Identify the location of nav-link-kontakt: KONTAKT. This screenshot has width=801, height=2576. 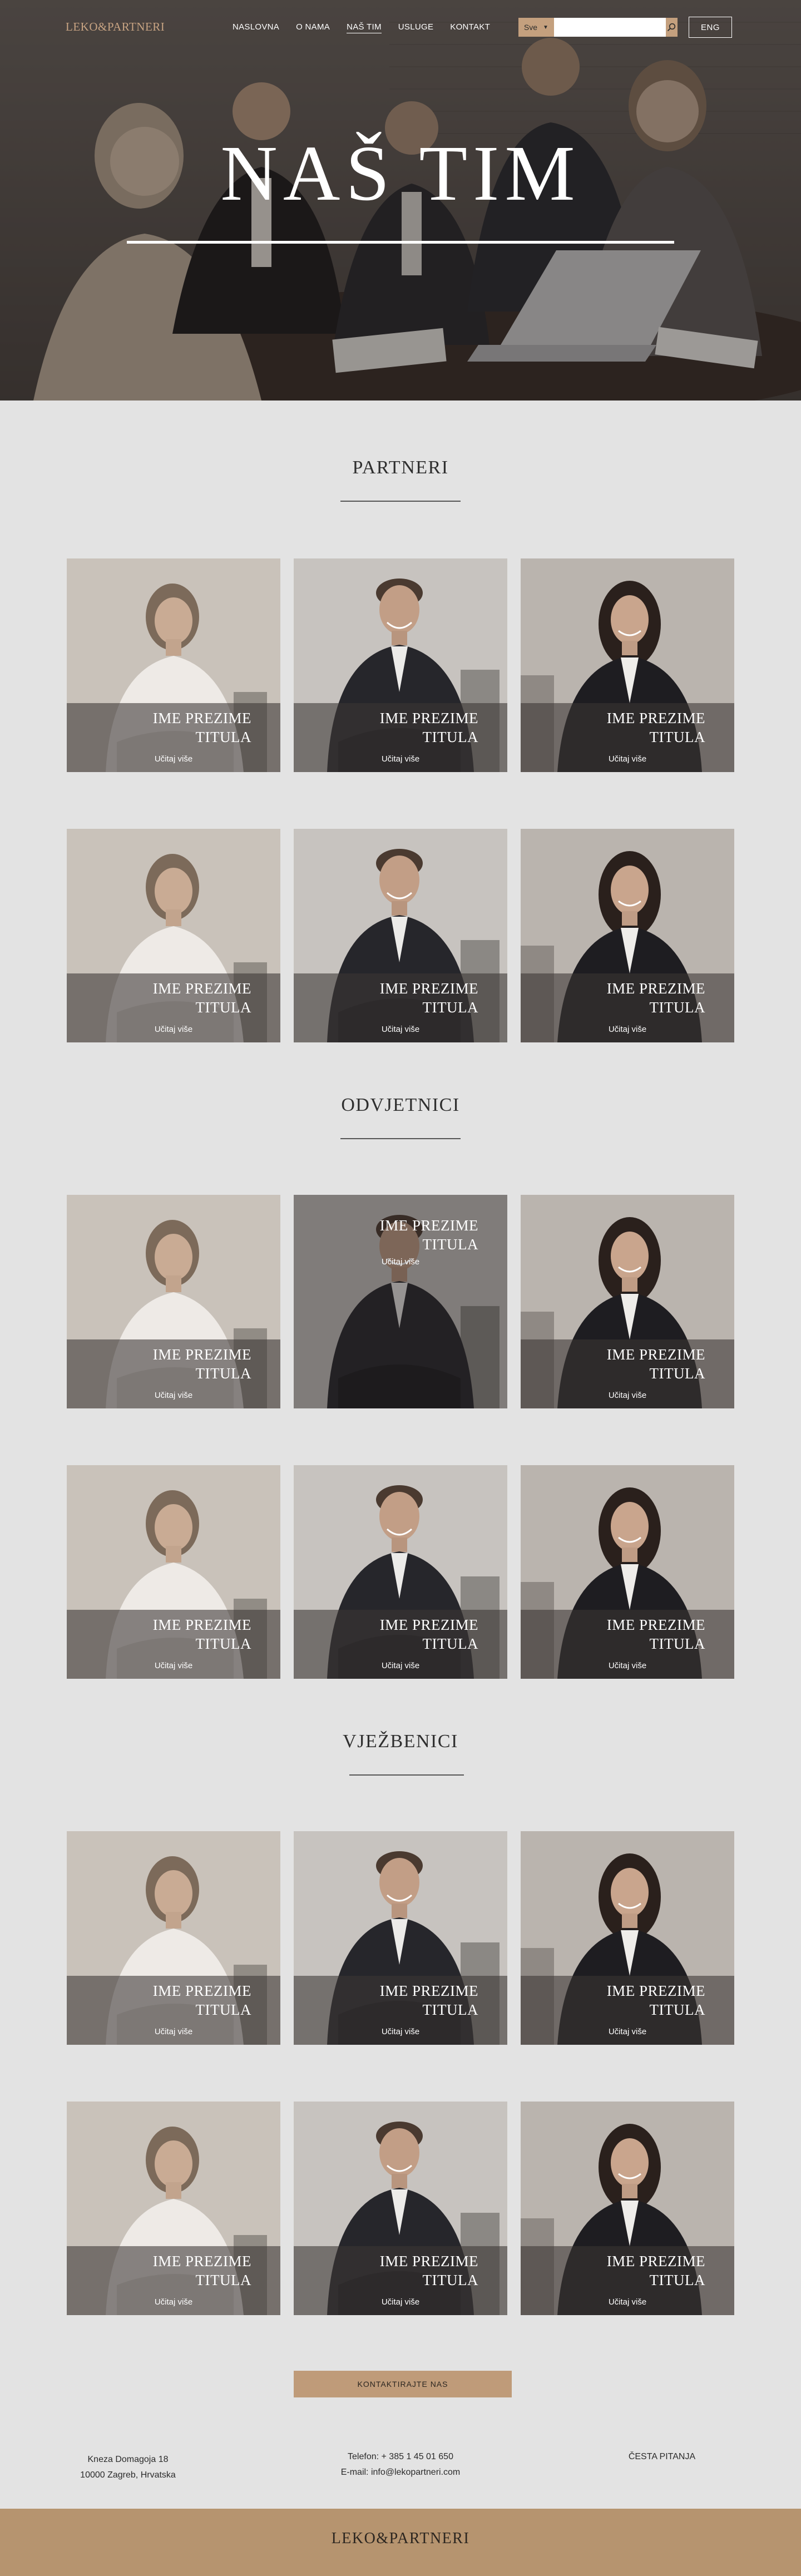
(470, 28).